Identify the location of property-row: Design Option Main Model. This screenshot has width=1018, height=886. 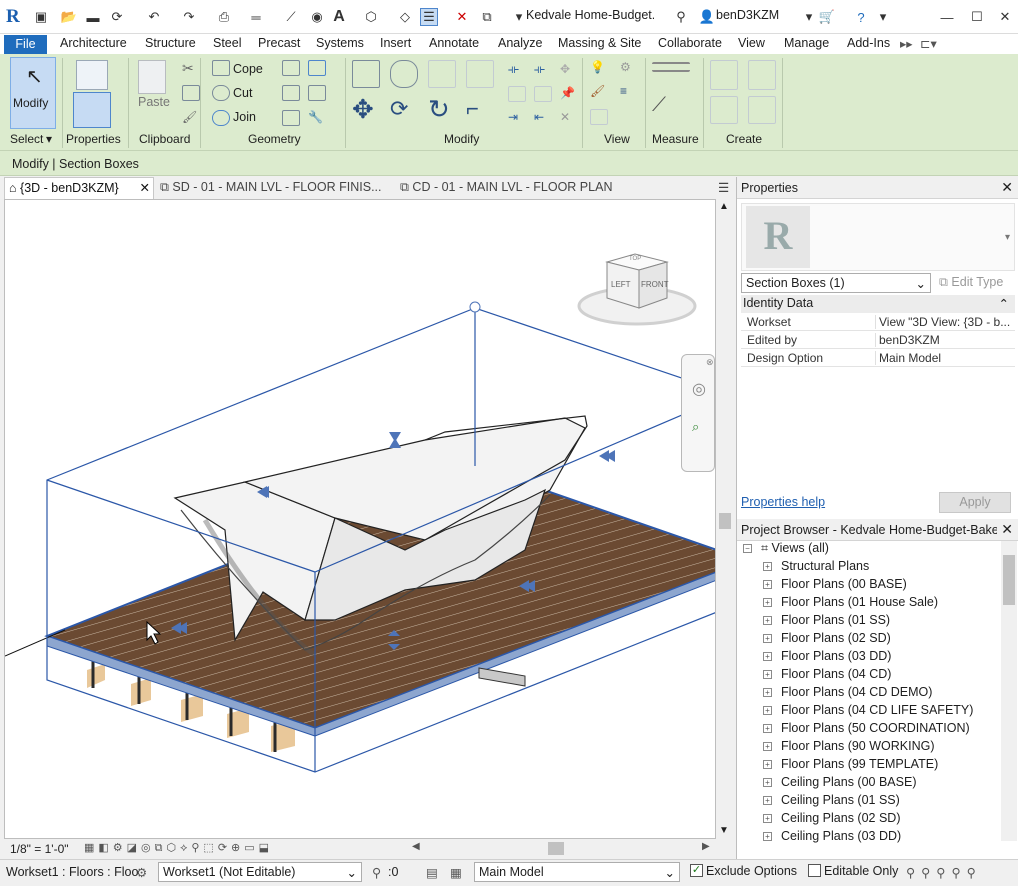
(878, 358).